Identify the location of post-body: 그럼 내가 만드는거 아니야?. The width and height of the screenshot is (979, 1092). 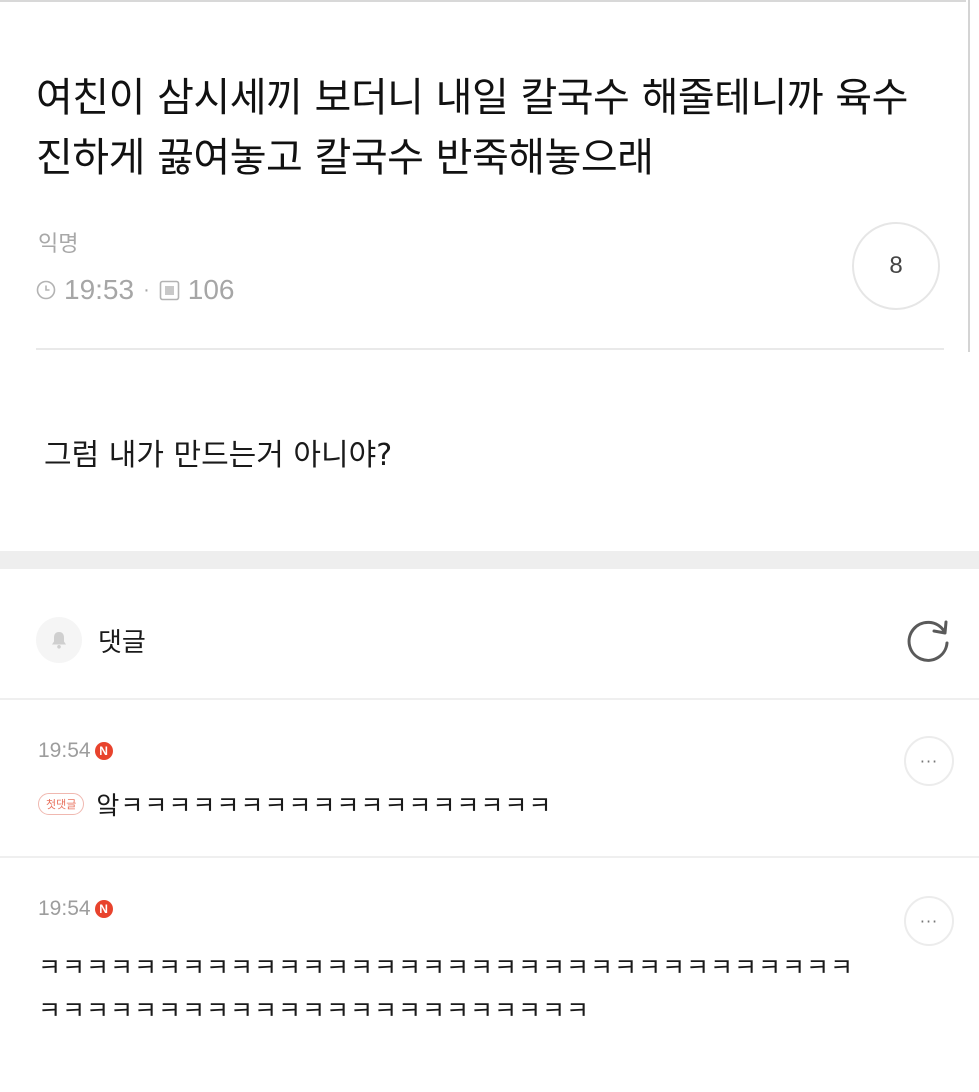
(218, 455).